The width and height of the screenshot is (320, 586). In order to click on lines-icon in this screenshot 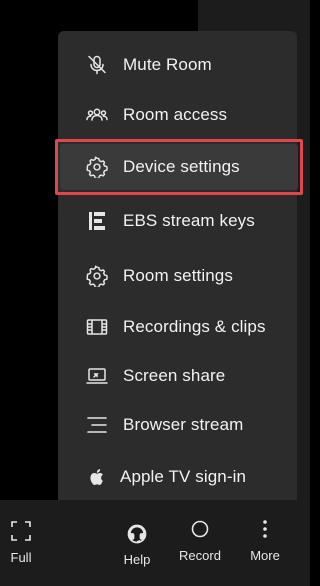, I will do `click(97, 425)`.